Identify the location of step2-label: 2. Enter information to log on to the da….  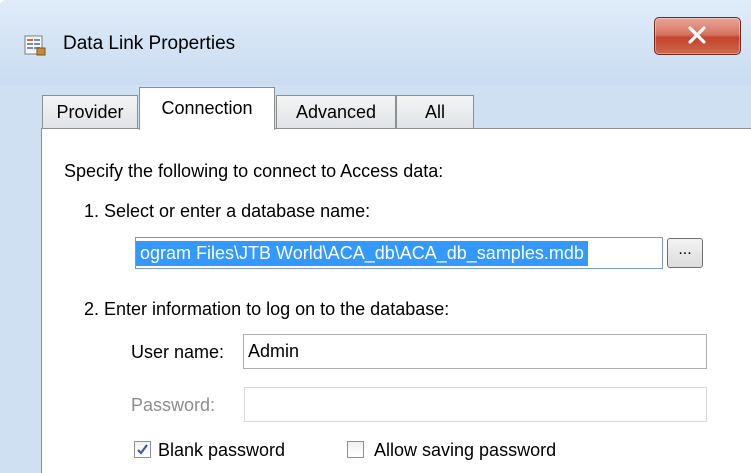
(267, 309).